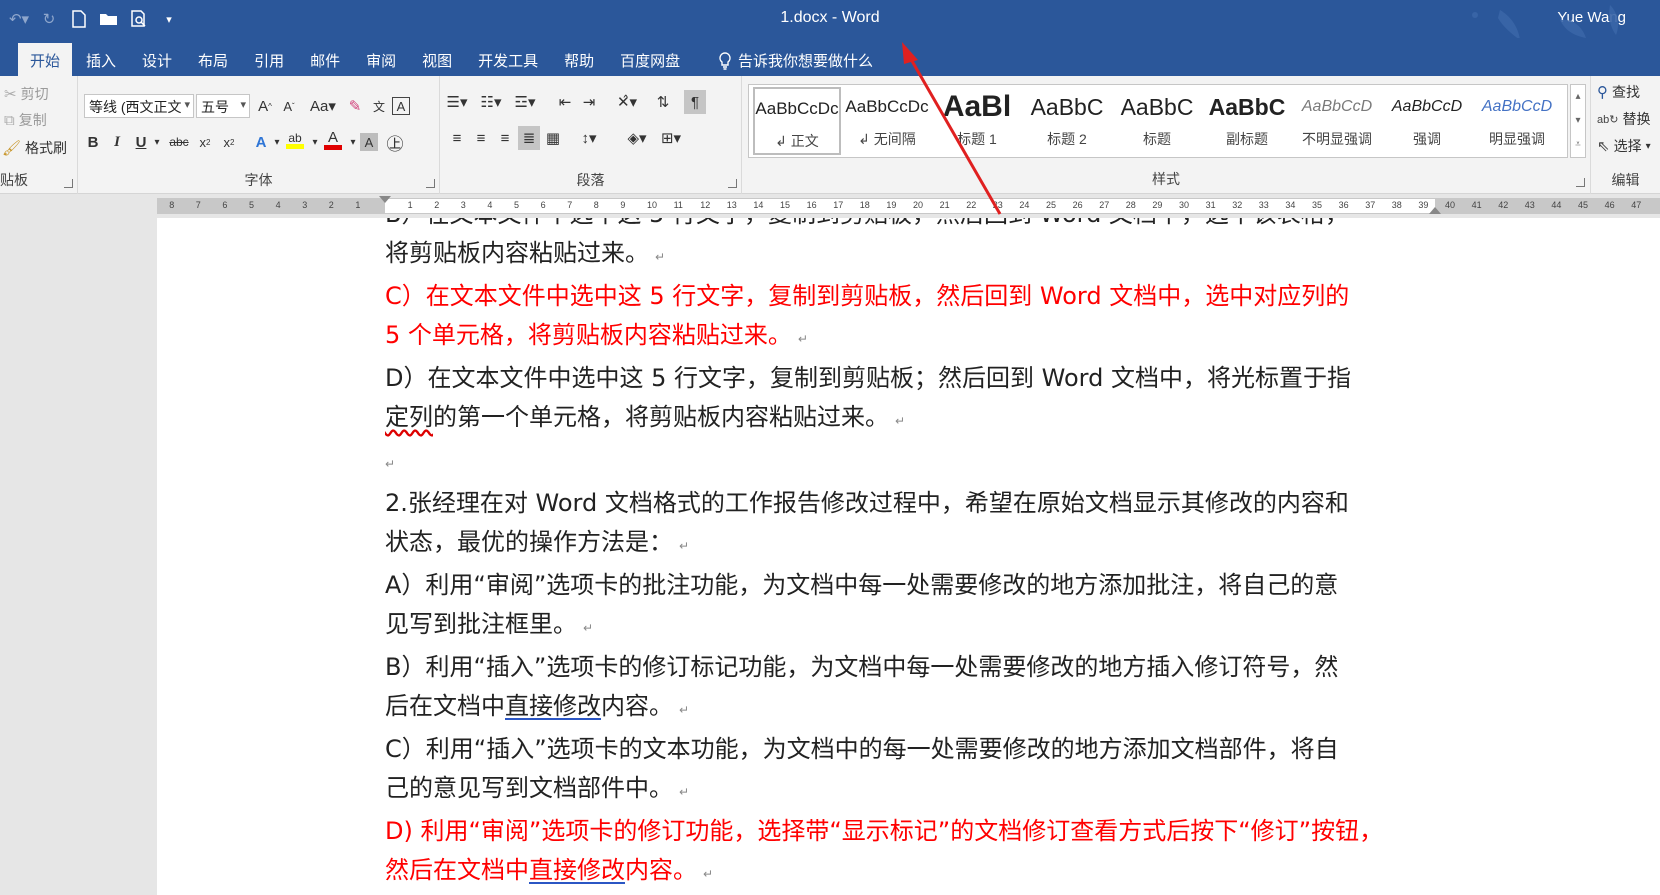 Image resolution: width=1660 pixels, height=895 pixels. What do you see at coordinates (1427, 121) in the screenshot?
I see `style-emphasis: AaBbCcD 强调` at bounding box center [1427, 121].